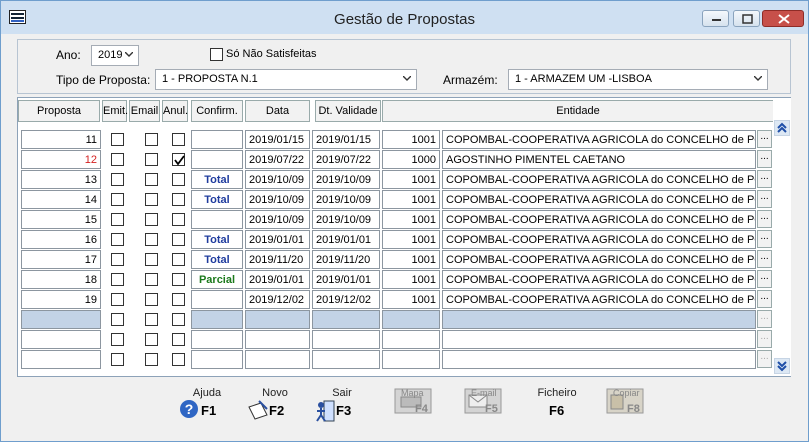  I want to click on validade-cell: 2019/11/20, so click(346, 259).